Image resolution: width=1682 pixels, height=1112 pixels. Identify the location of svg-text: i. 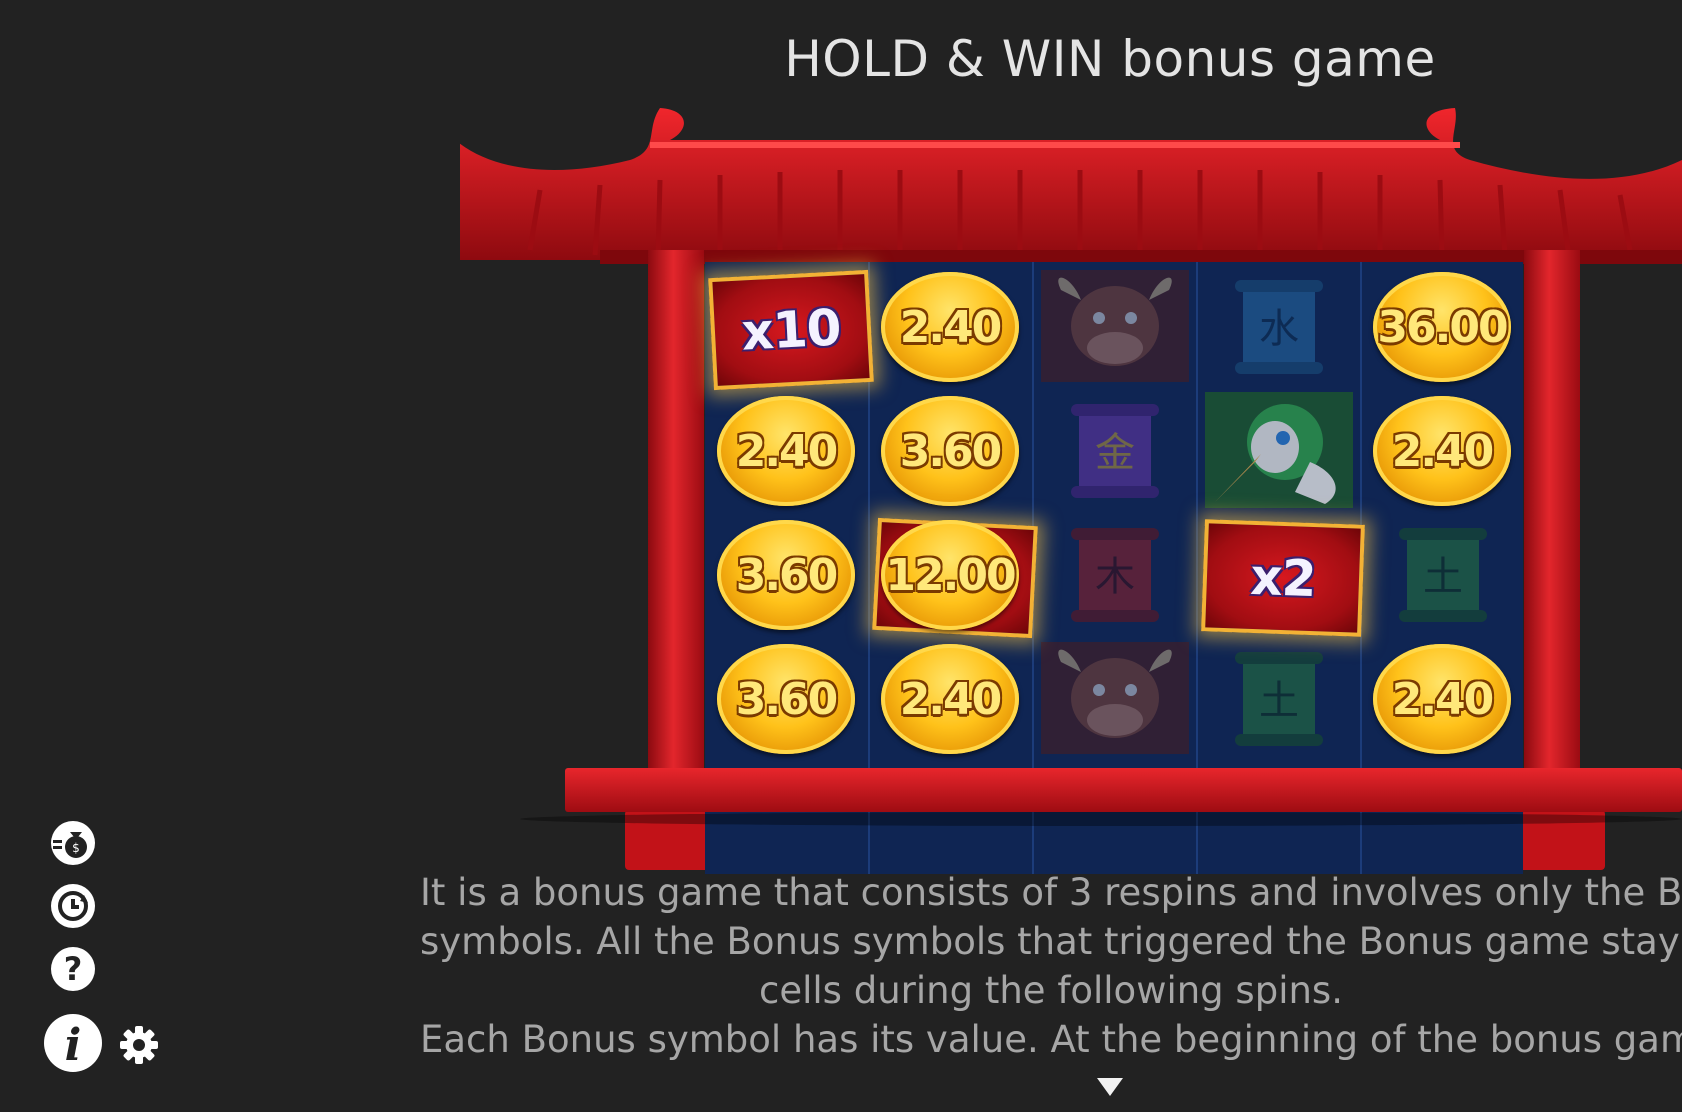
(73, 1045).